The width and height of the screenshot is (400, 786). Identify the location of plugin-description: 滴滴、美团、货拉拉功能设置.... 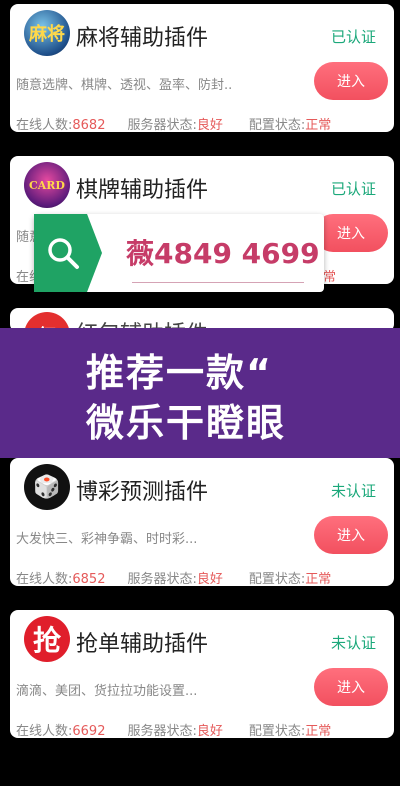
(107, 691).